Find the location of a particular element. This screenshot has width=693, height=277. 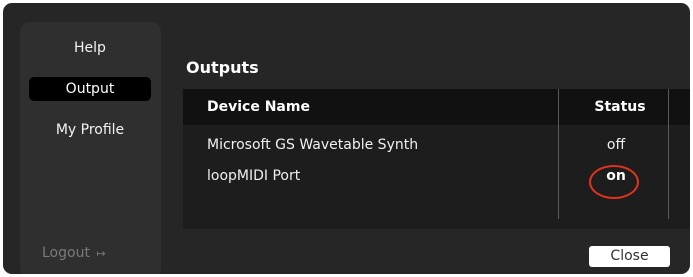

sidebar-item-help: Help is located at coordinates (90, 48).